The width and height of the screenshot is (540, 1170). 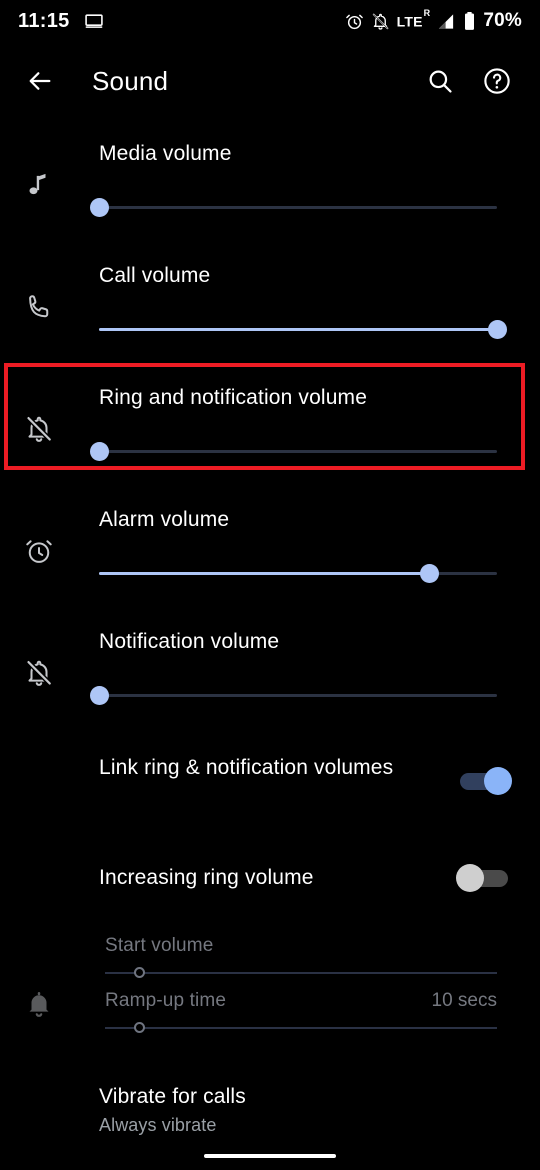 I want to click on vibrate-for-calls-title: Vibrate for calls, so click(x=172, y=1096).